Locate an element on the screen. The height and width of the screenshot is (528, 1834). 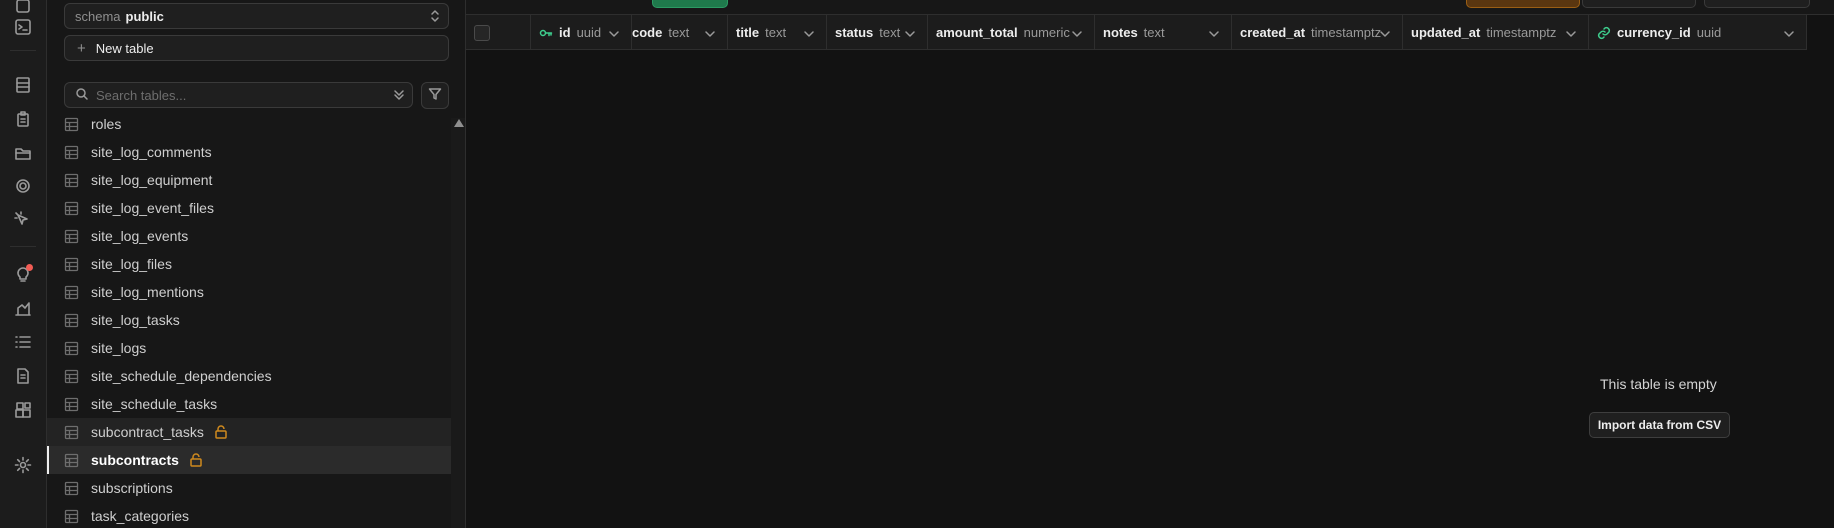
table-name: subcontract_tasks is located at coordinates (147, 432).